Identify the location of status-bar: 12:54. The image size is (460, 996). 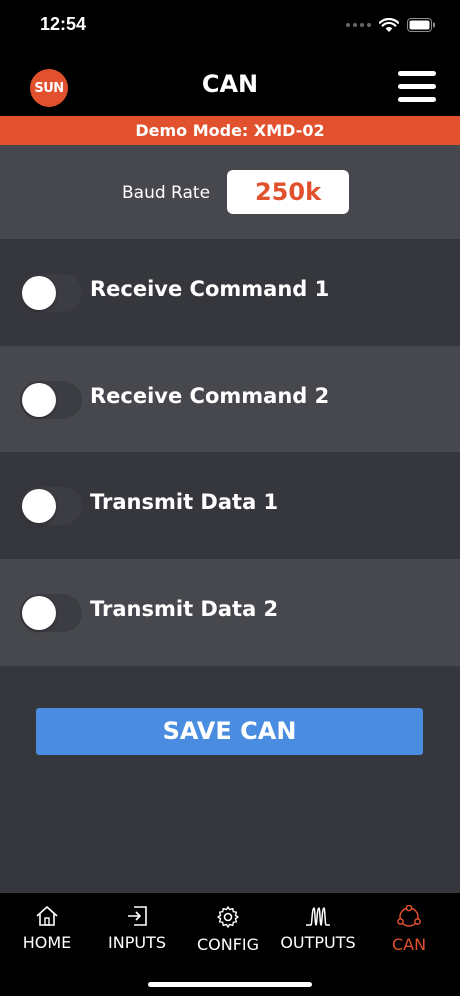
(230, 26).